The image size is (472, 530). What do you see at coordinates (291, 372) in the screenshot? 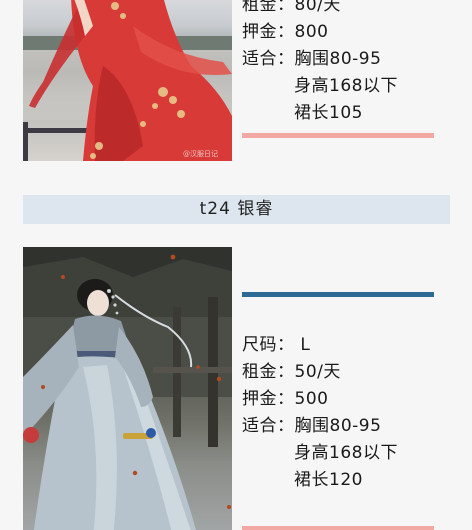
I see `spec-rent: 租金：50/天` at bounding box center [291, 372].